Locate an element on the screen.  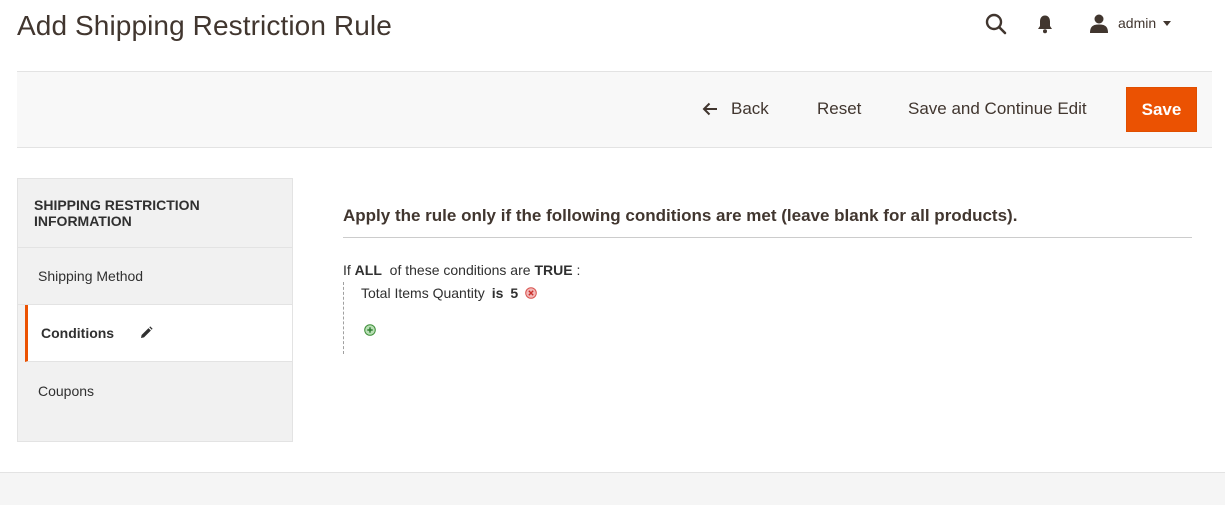
pencil-icon is located at coordinates (147, 332).